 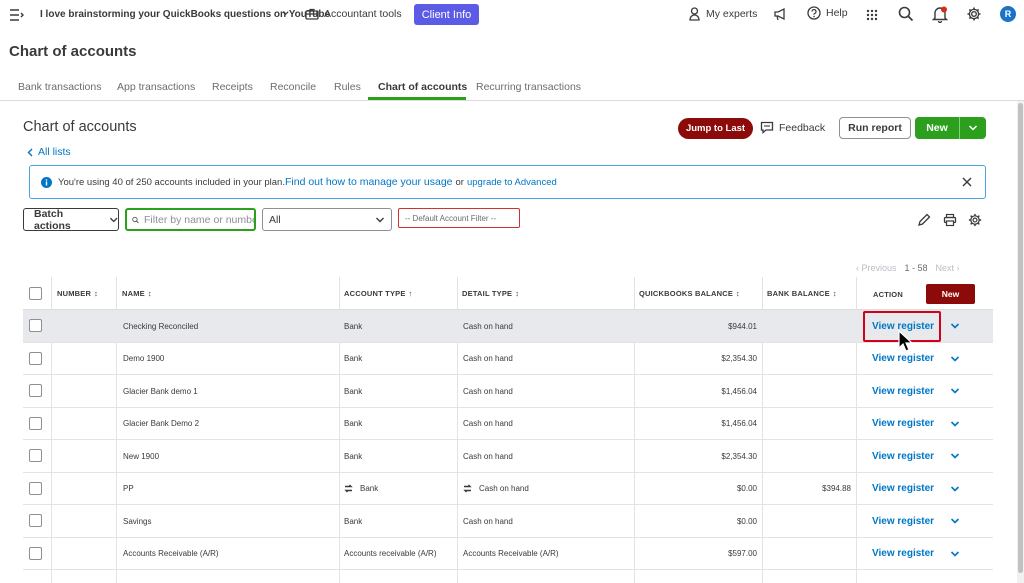 What do you see at coordinates (96, 293) in the screenshot?
I see `sort-icon: ↕` at bounding box center [96, 293].